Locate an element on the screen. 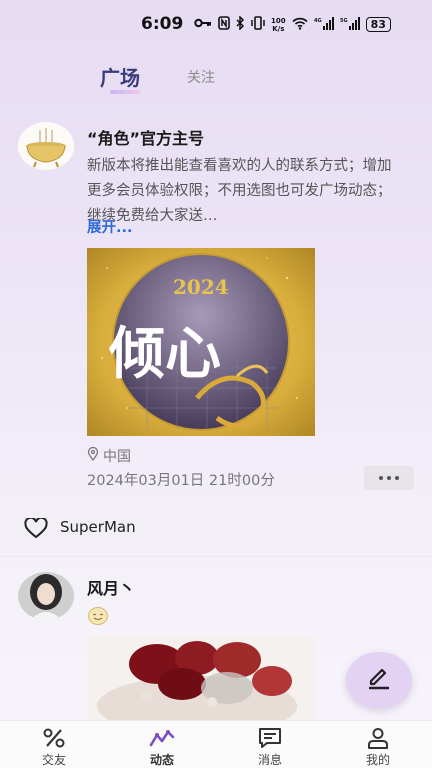  compose-post-button is located at coordinates (379, 680).